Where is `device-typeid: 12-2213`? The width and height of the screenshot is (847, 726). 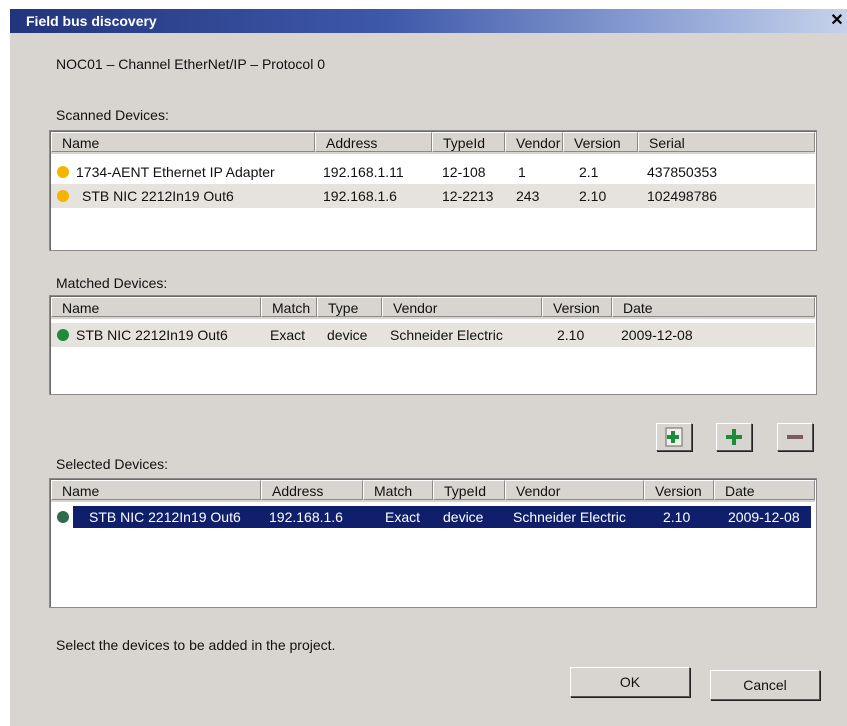 device-typeid: 12-2213 is located at coordinates (468, 196).